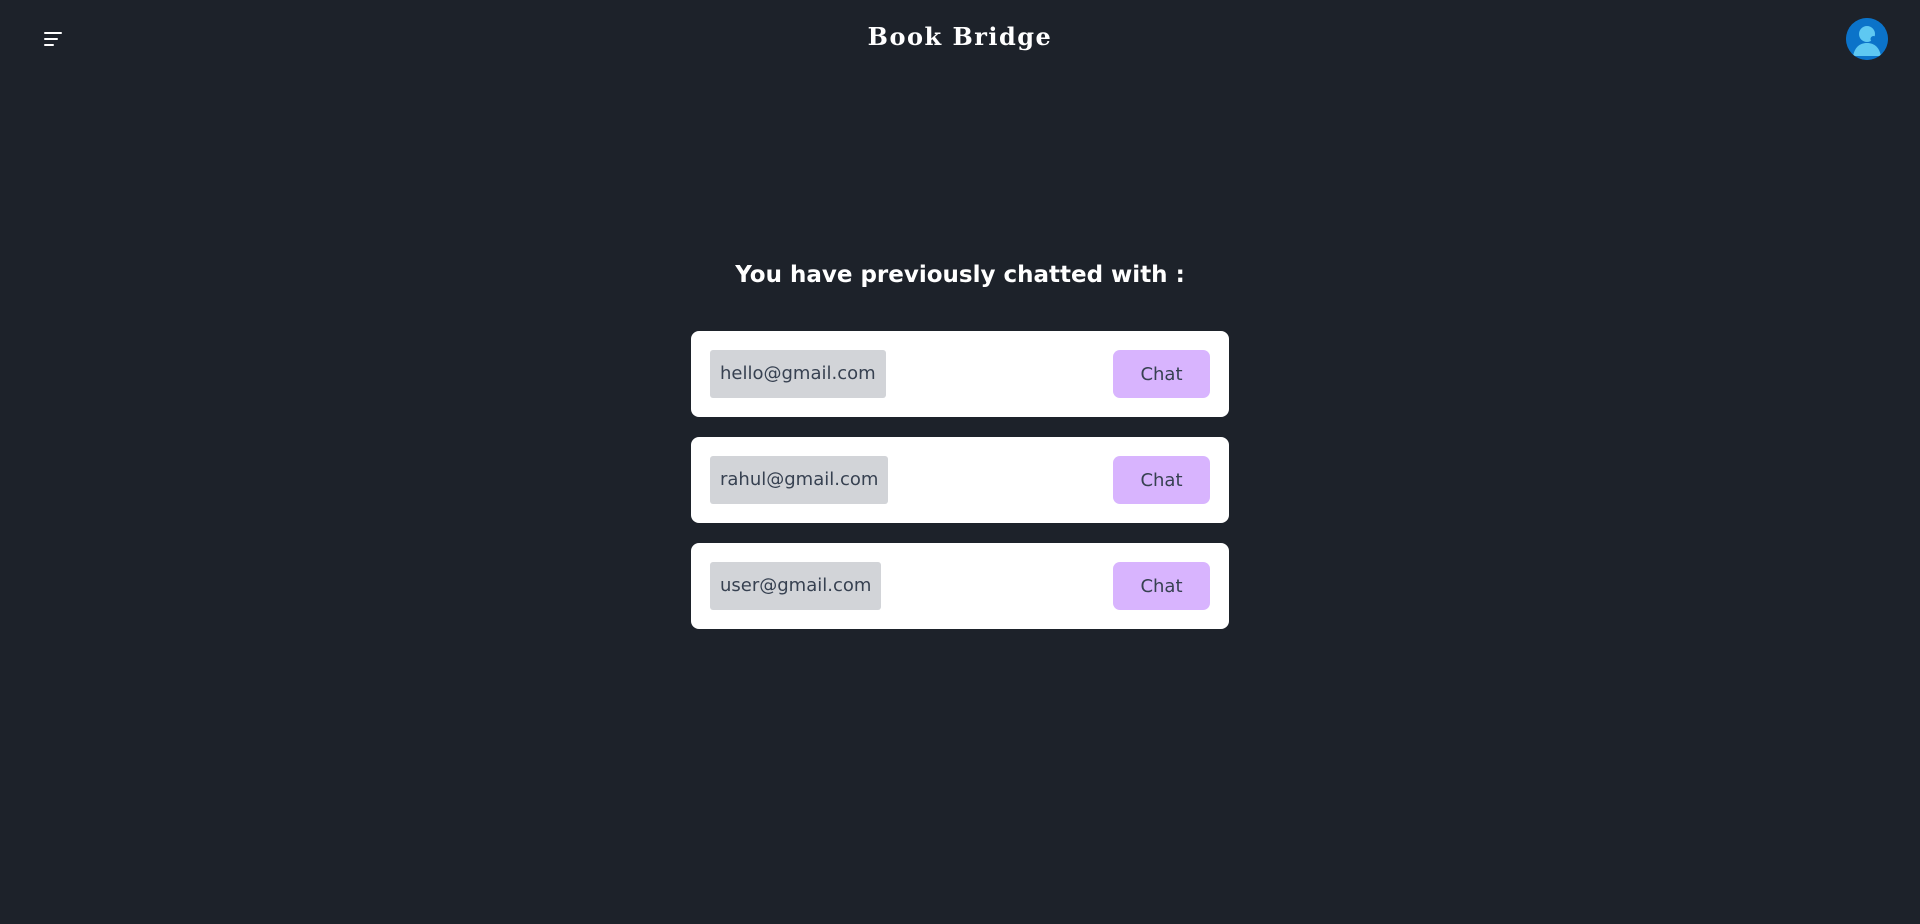 The height and width of the screenshot is (924, 1920). What do you see at coordinates (799, 480) in the screenshot?
I see `contact-email: rahul@gmail.com` at bounding box center [799, 480].